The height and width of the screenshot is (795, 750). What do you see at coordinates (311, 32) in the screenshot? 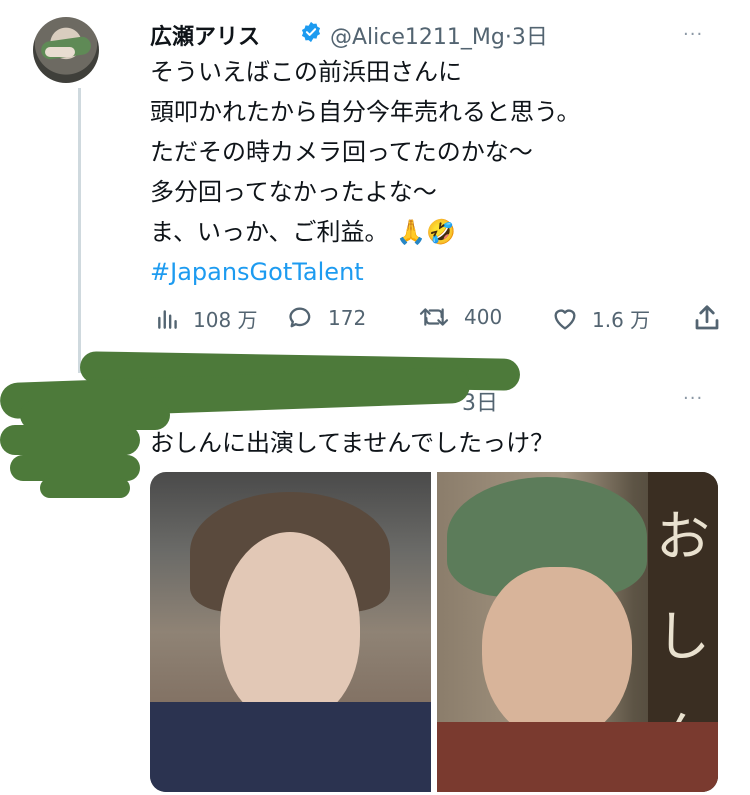
I see `verified-badge-icon` at bounding box center [311, 32].